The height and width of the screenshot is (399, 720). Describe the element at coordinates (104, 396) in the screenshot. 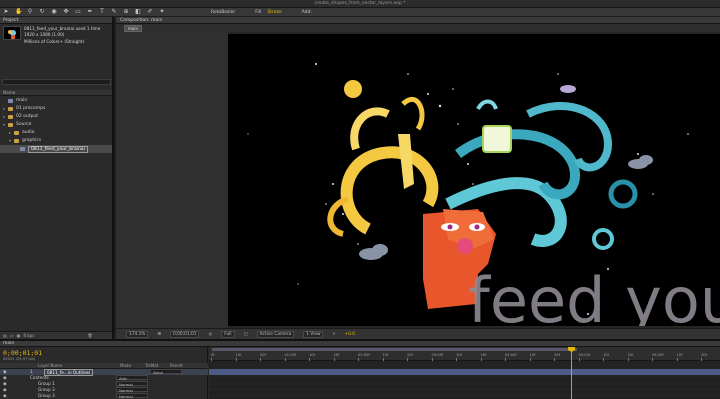

I see `property-group-row: ◉ Group 3 Normal` at that location.